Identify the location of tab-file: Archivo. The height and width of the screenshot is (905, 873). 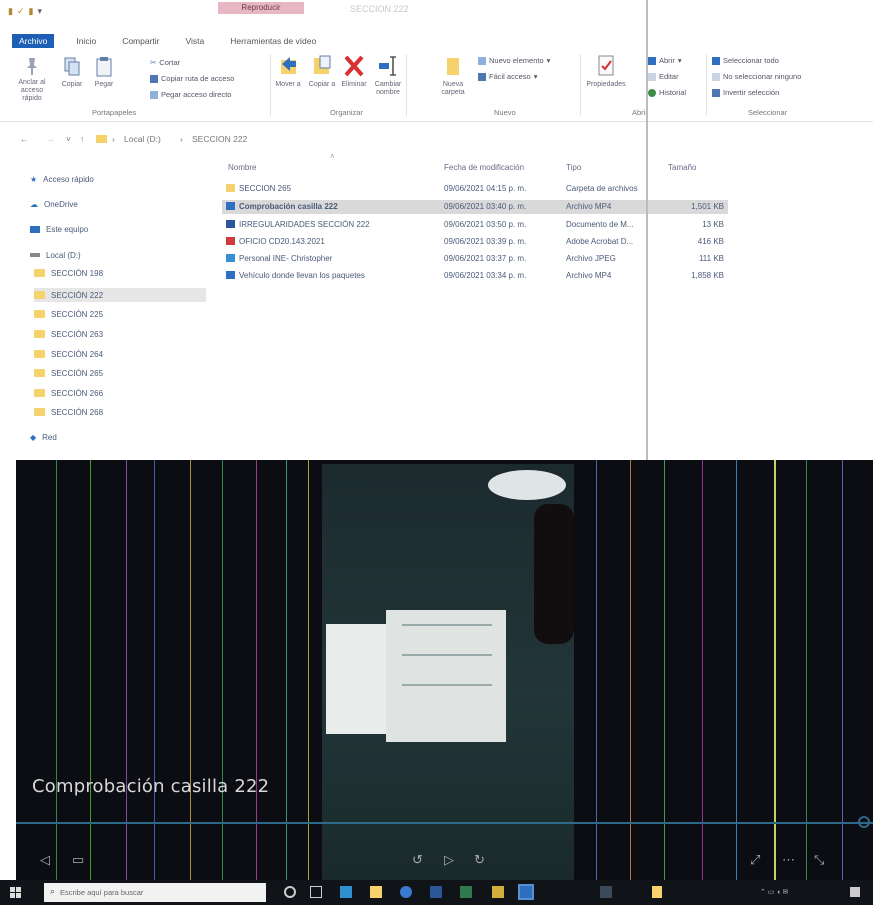
(33, 41).